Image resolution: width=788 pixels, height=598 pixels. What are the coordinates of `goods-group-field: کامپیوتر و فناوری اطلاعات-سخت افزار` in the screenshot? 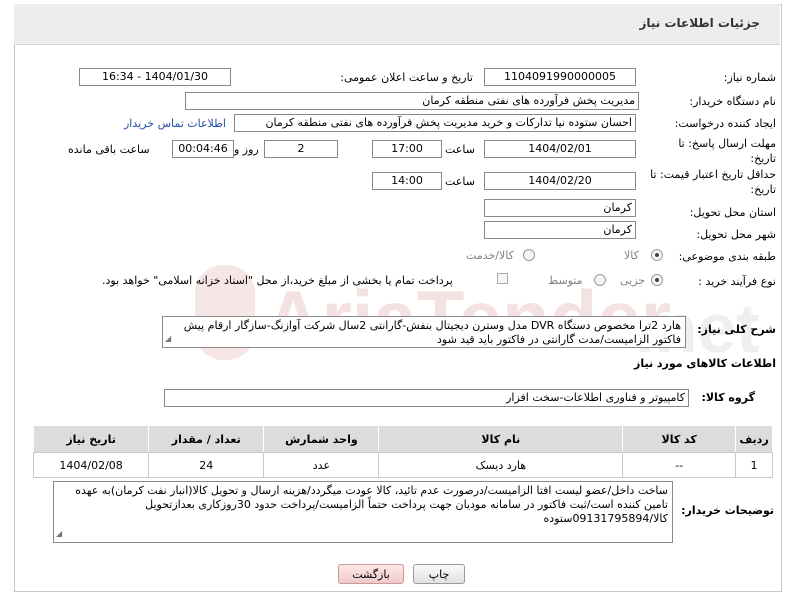 It's located at (426, 398).